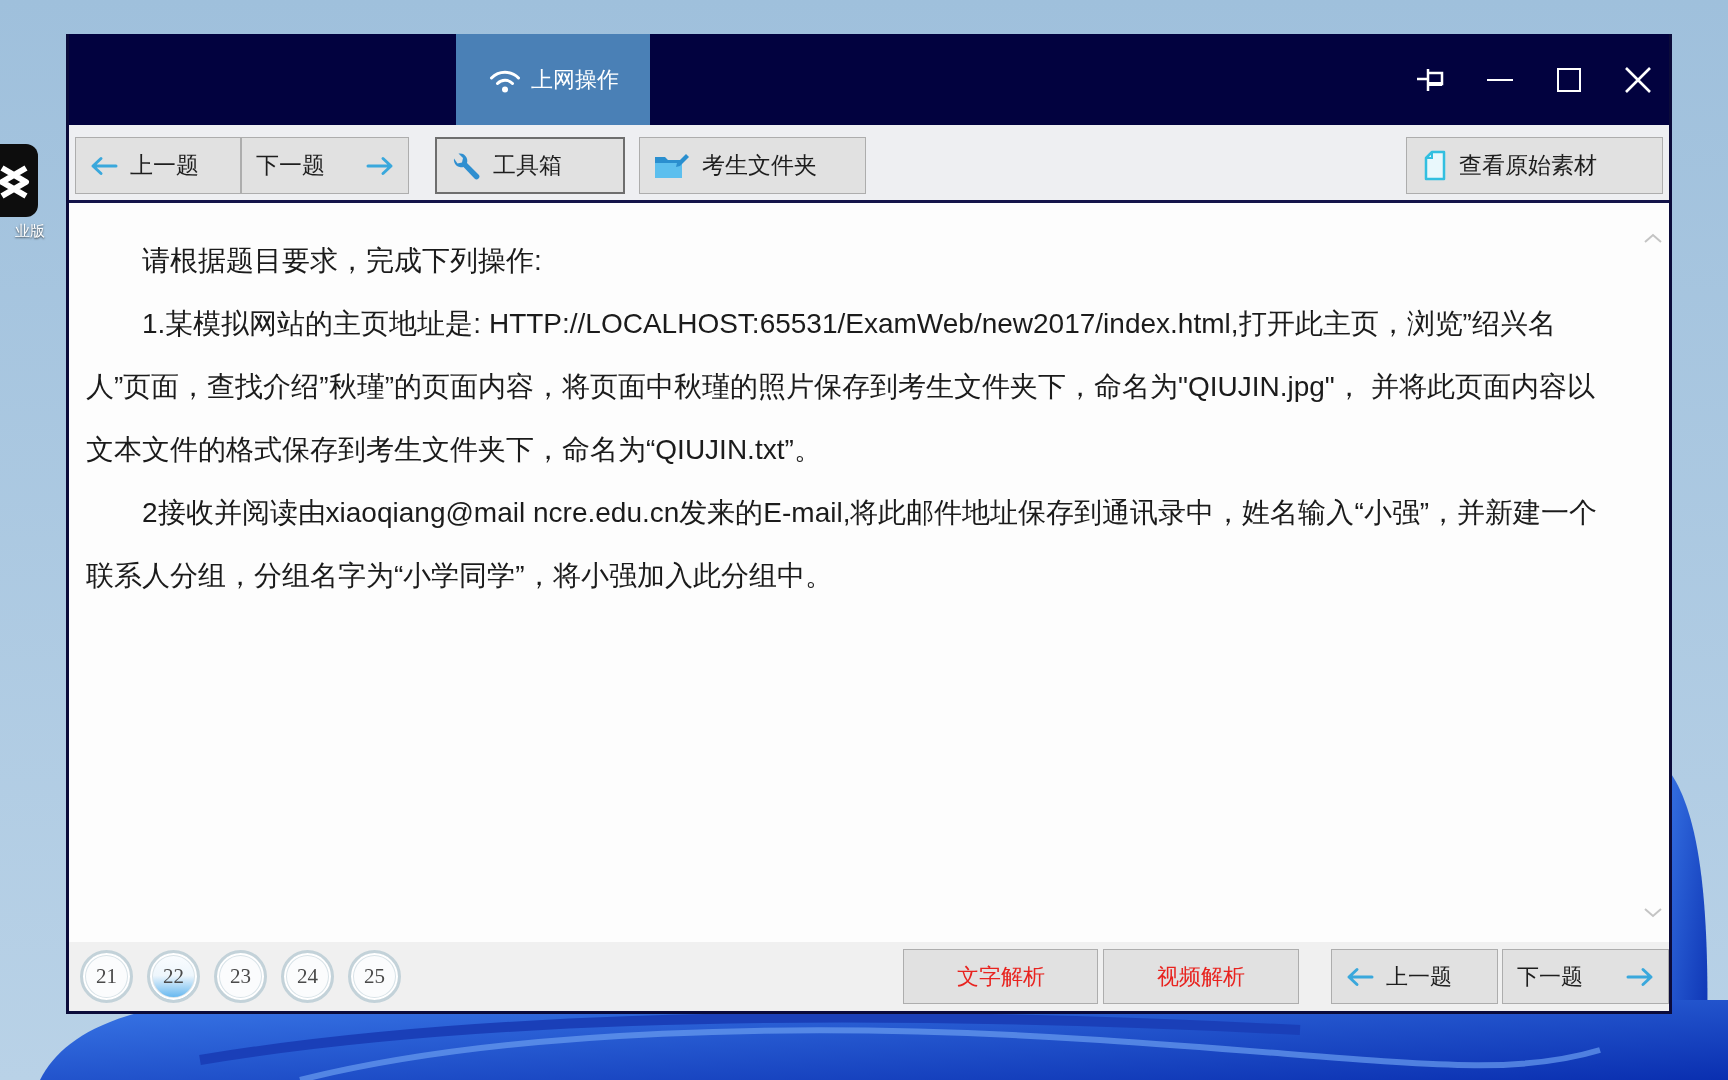 This screenshot has width=1728, height=1080. I want to click on app-icon, so click(19, 180).